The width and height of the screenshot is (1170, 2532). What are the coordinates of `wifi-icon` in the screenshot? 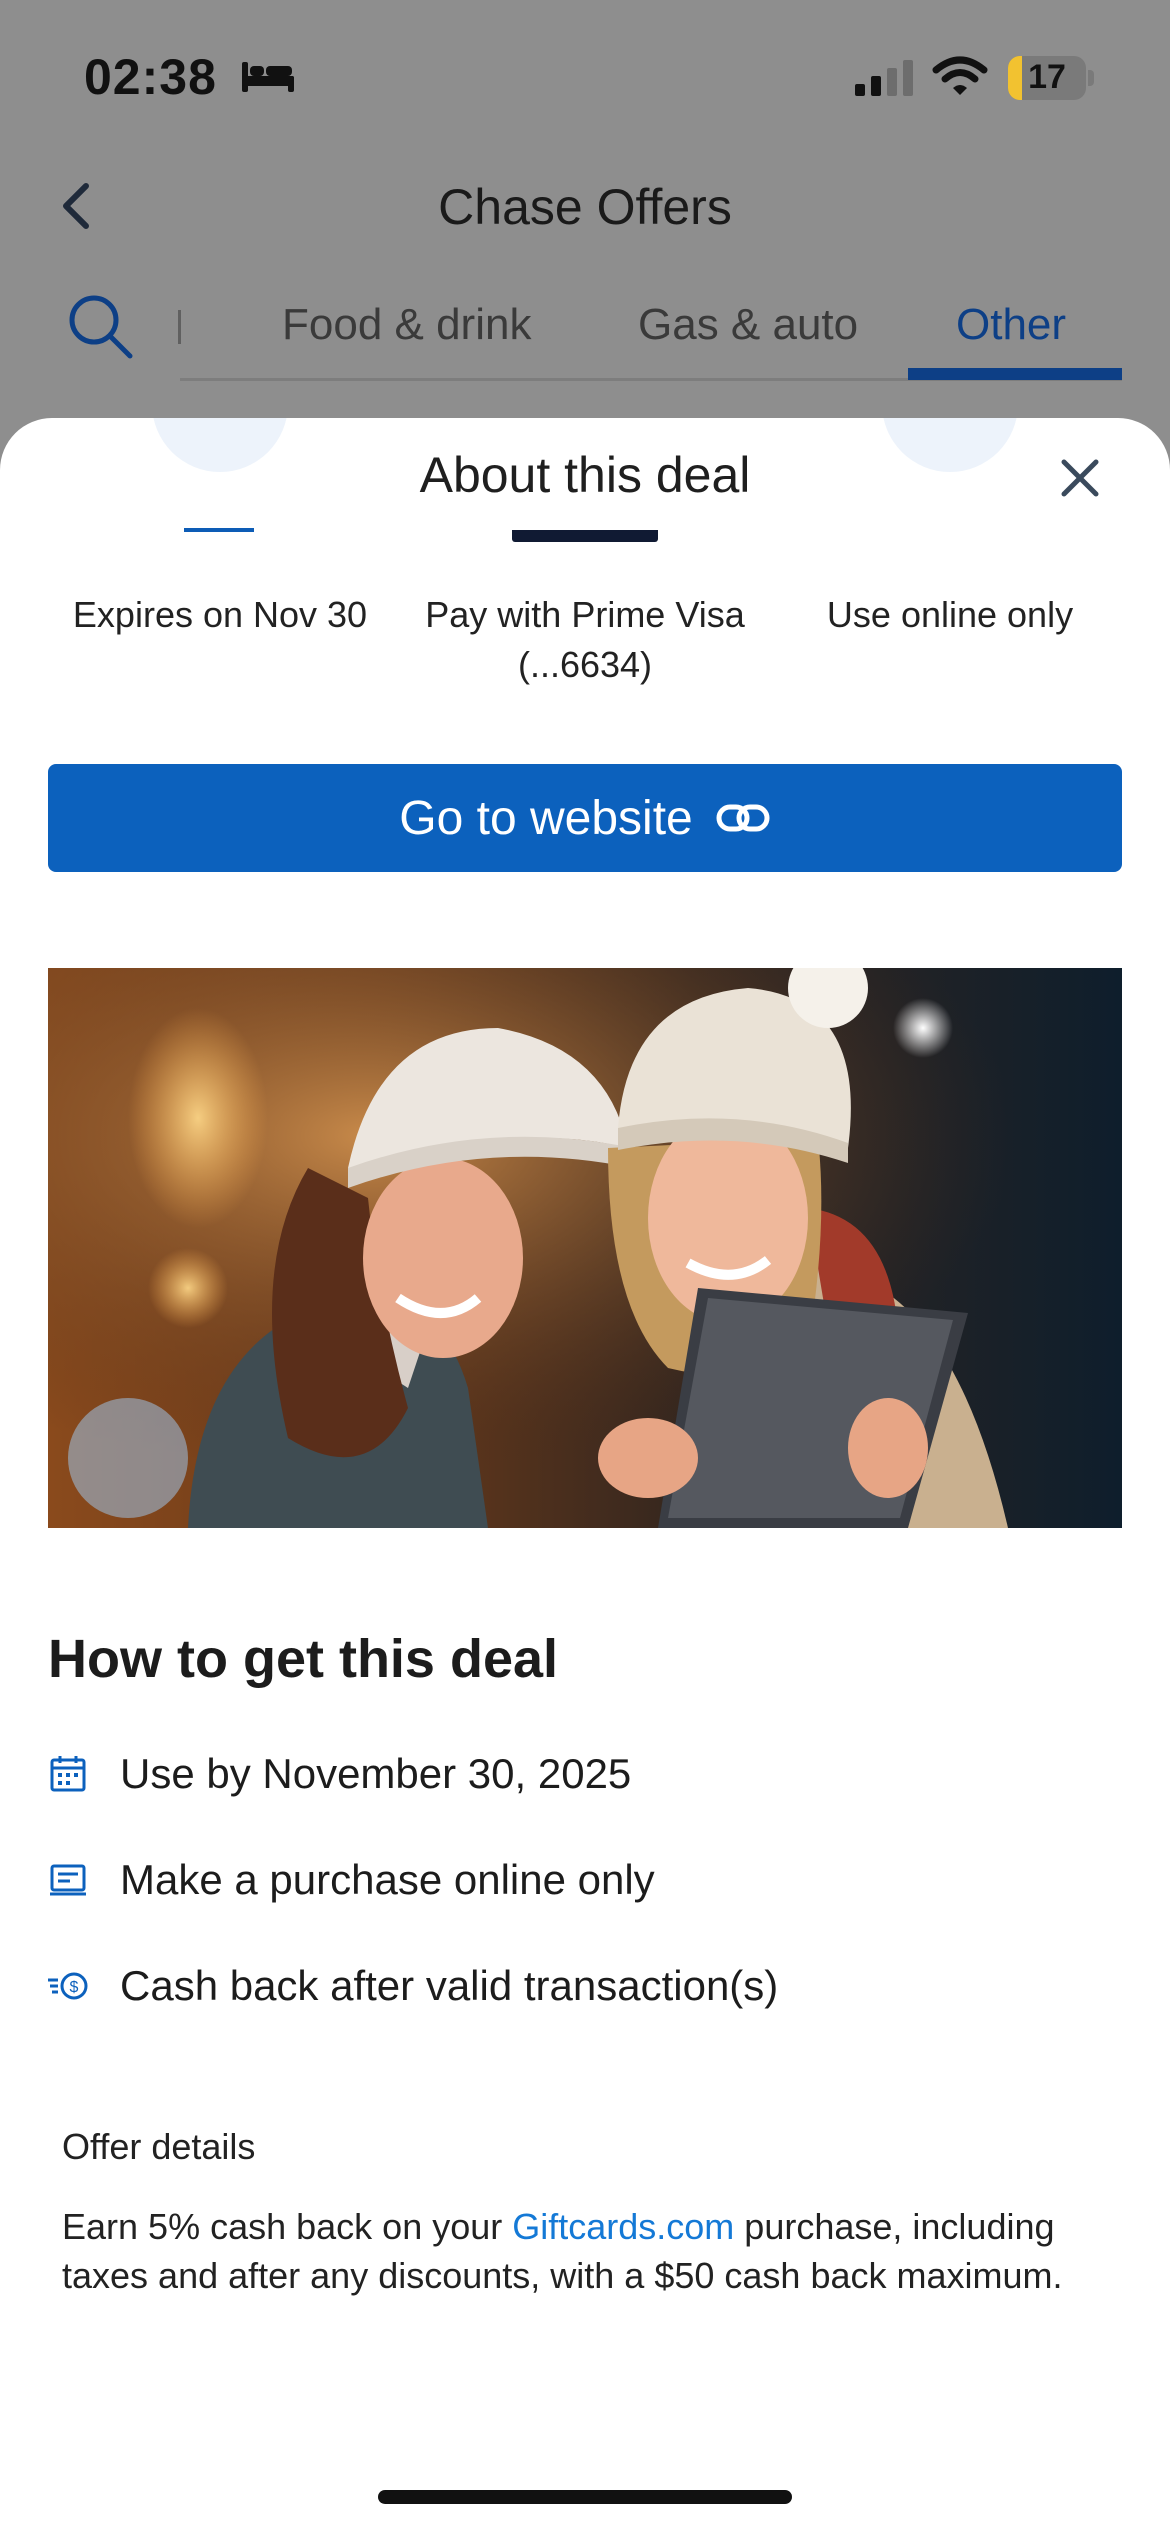 It's located at (960, 75).